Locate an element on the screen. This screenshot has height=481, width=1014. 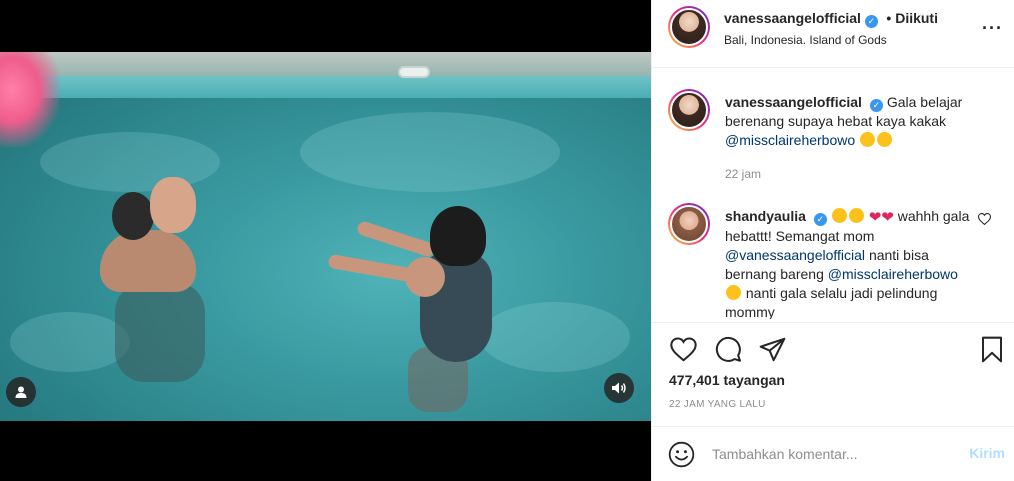
emoji-icon is located at coordinates (681, 457).